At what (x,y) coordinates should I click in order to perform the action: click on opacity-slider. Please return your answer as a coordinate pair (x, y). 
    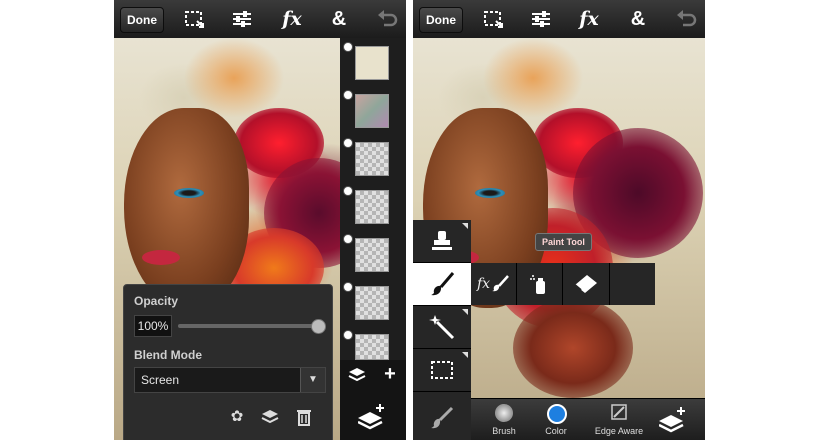
    Looking at the image, I should click on (252, 326).